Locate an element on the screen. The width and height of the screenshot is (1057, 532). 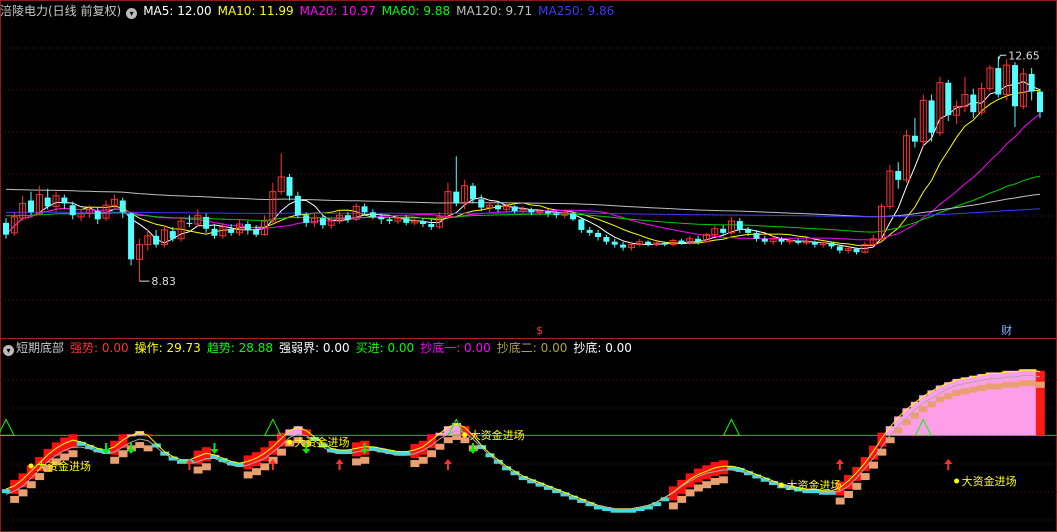
sub-panel-title: 短期底部 is located at coordinates (40, 348).